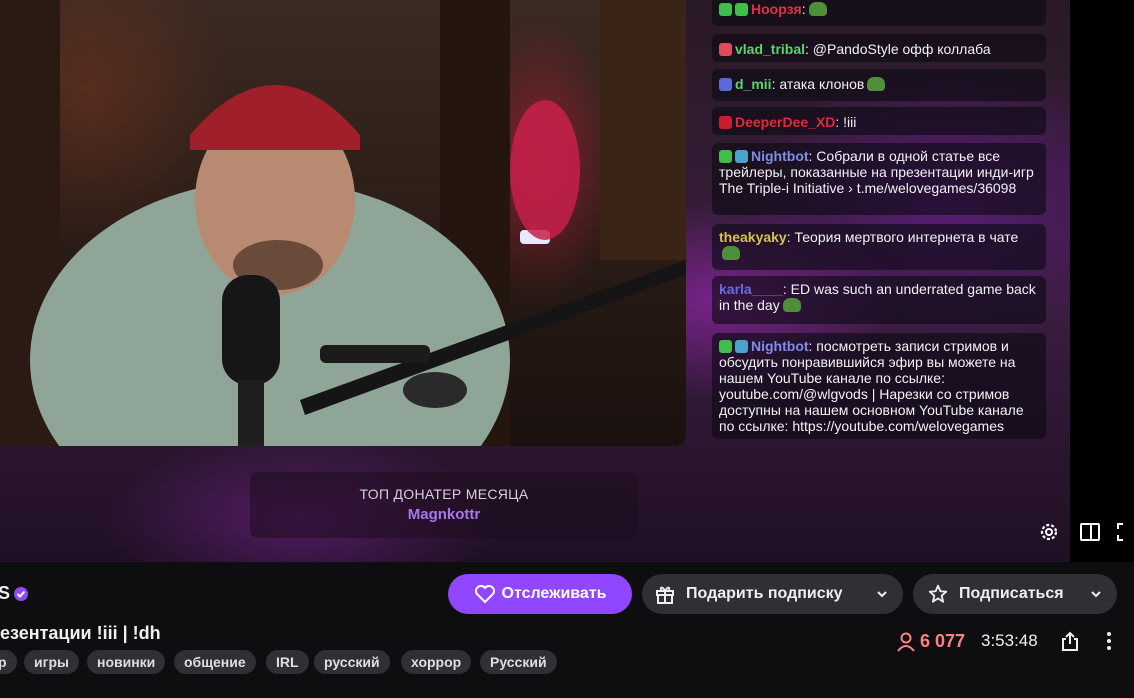 The image size is (1134, 698). I want to click on chat-text: : Теория мертвого интернета в чате, so click(902, 237).